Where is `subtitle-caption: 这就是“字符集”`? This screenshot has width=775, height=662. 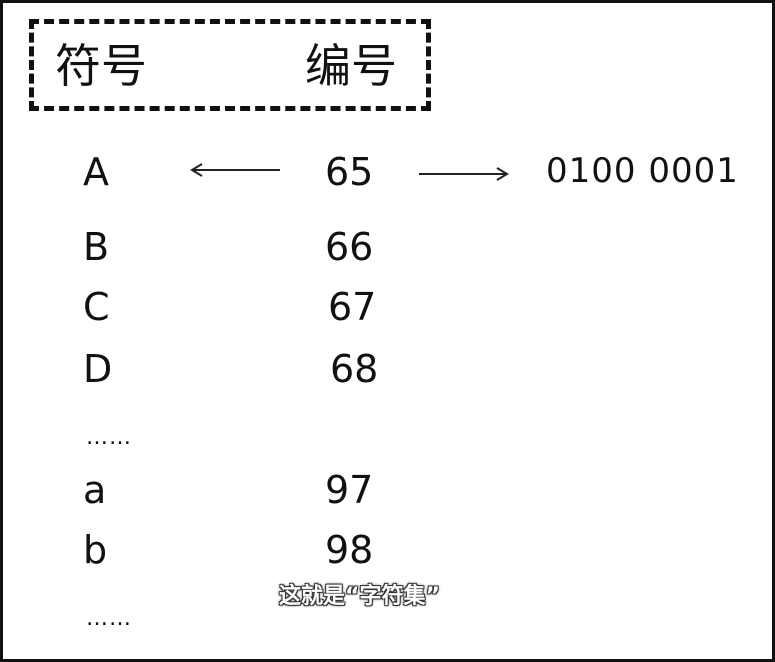 subtitle-caption: 这就是“字符集” is located at coordinates (359, 596).